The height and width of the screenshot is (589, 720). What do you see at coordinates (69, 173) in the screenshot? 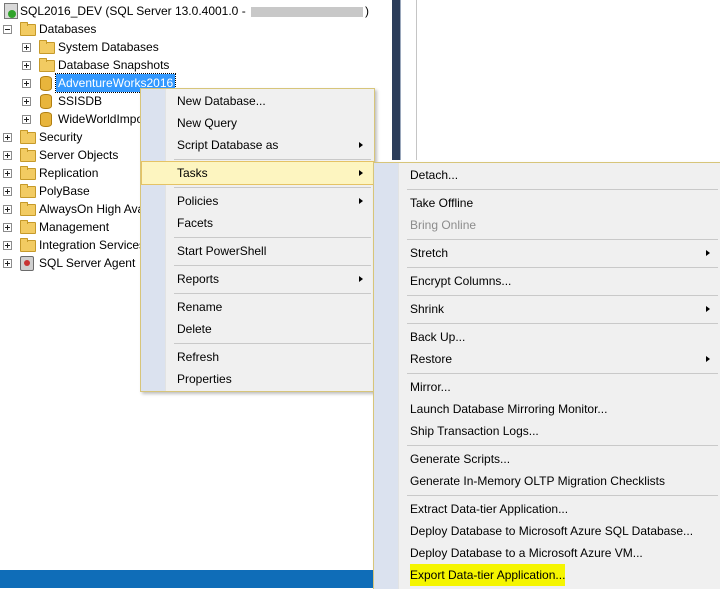
I see `tree-node-label: Replication` at bounding box center [69, 173].